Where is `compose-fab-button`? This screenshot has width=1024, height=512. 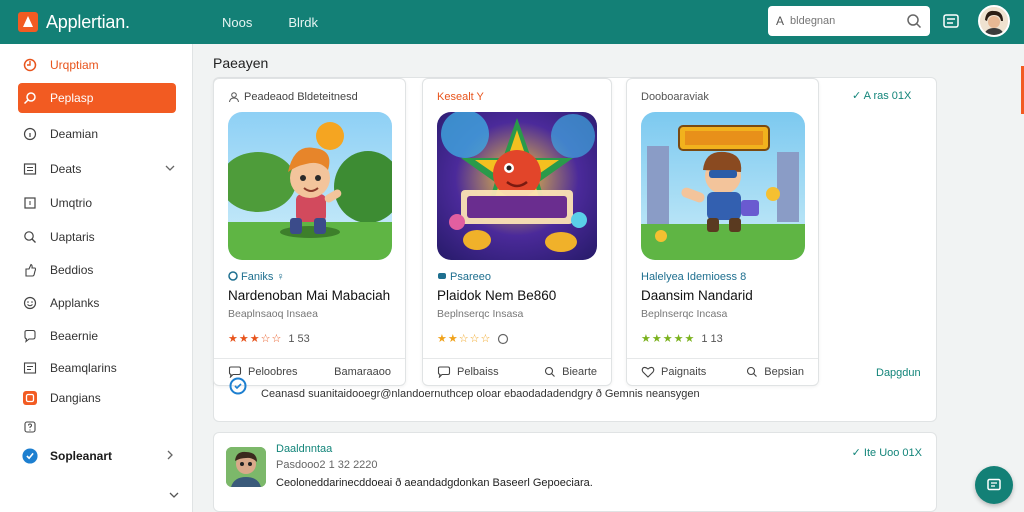 compose-fab-button is located at coordinates (994, 485).